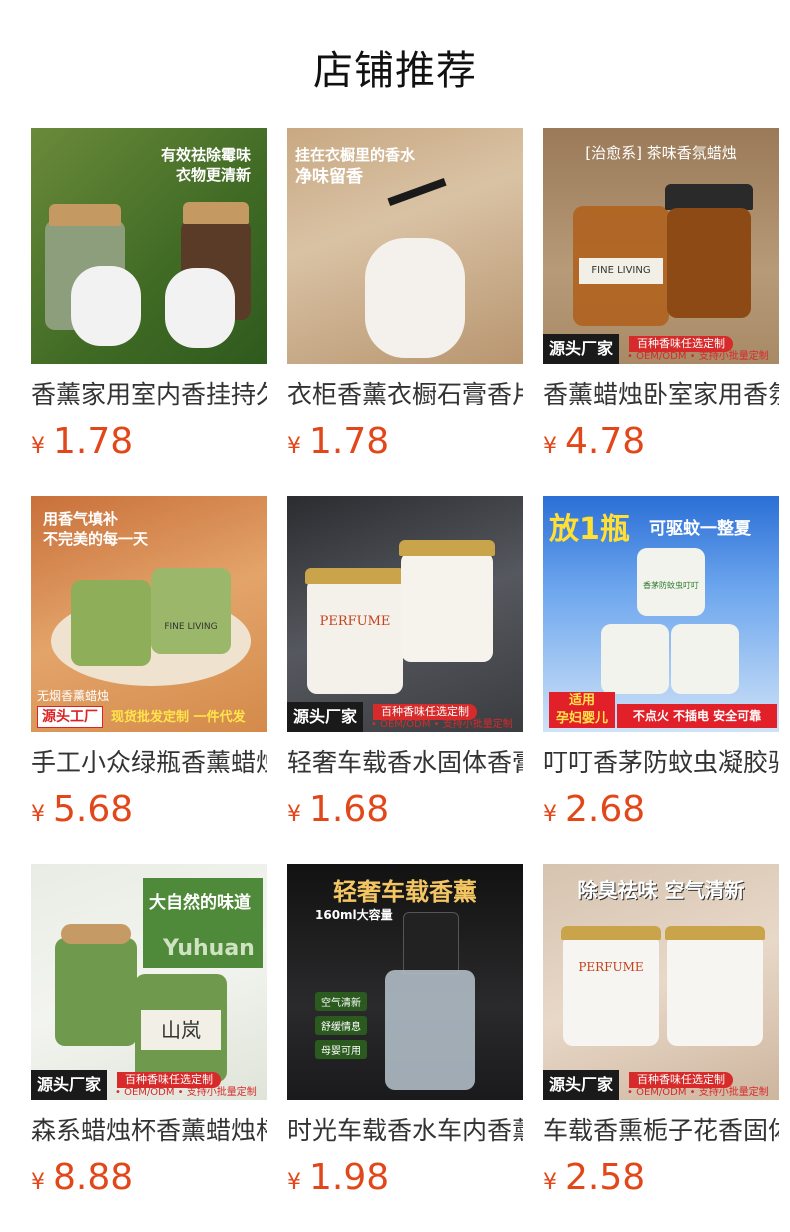  What do you see at coordinates (341, 1025) in the screenshot?
I see `feature-pill: 舒缓情息` at bounding box center [341, 1025].